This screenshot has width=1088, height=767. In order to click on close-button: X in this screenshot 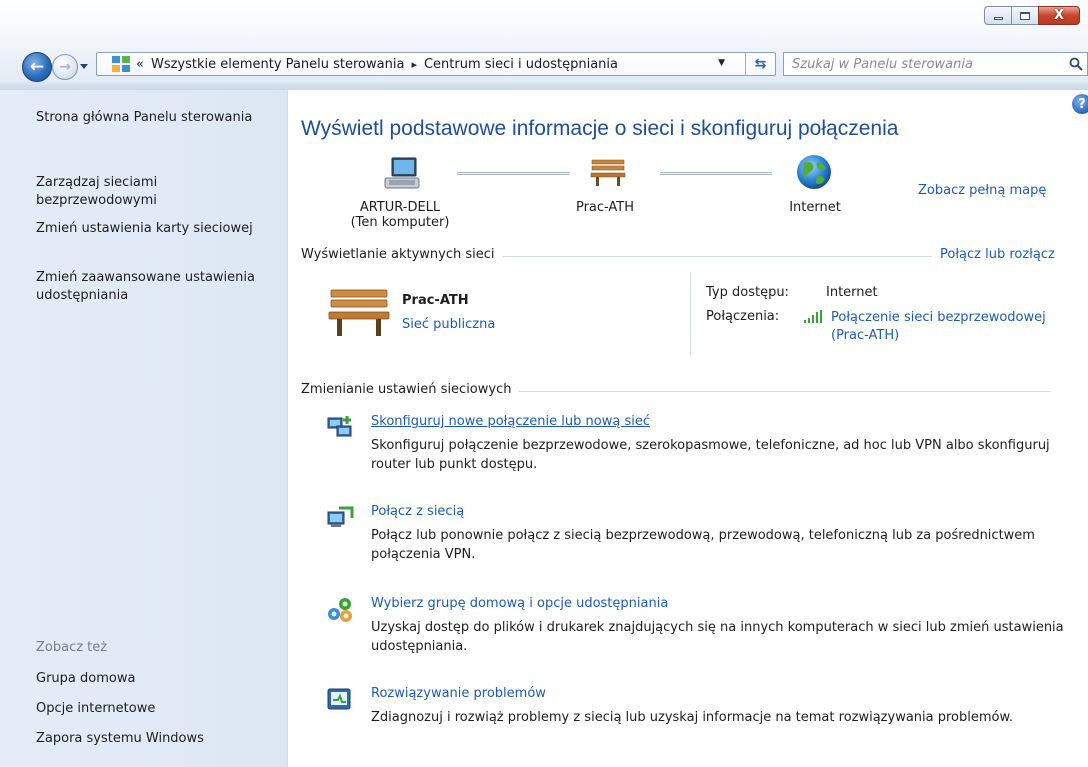, I will do `click(1059, 15)`.